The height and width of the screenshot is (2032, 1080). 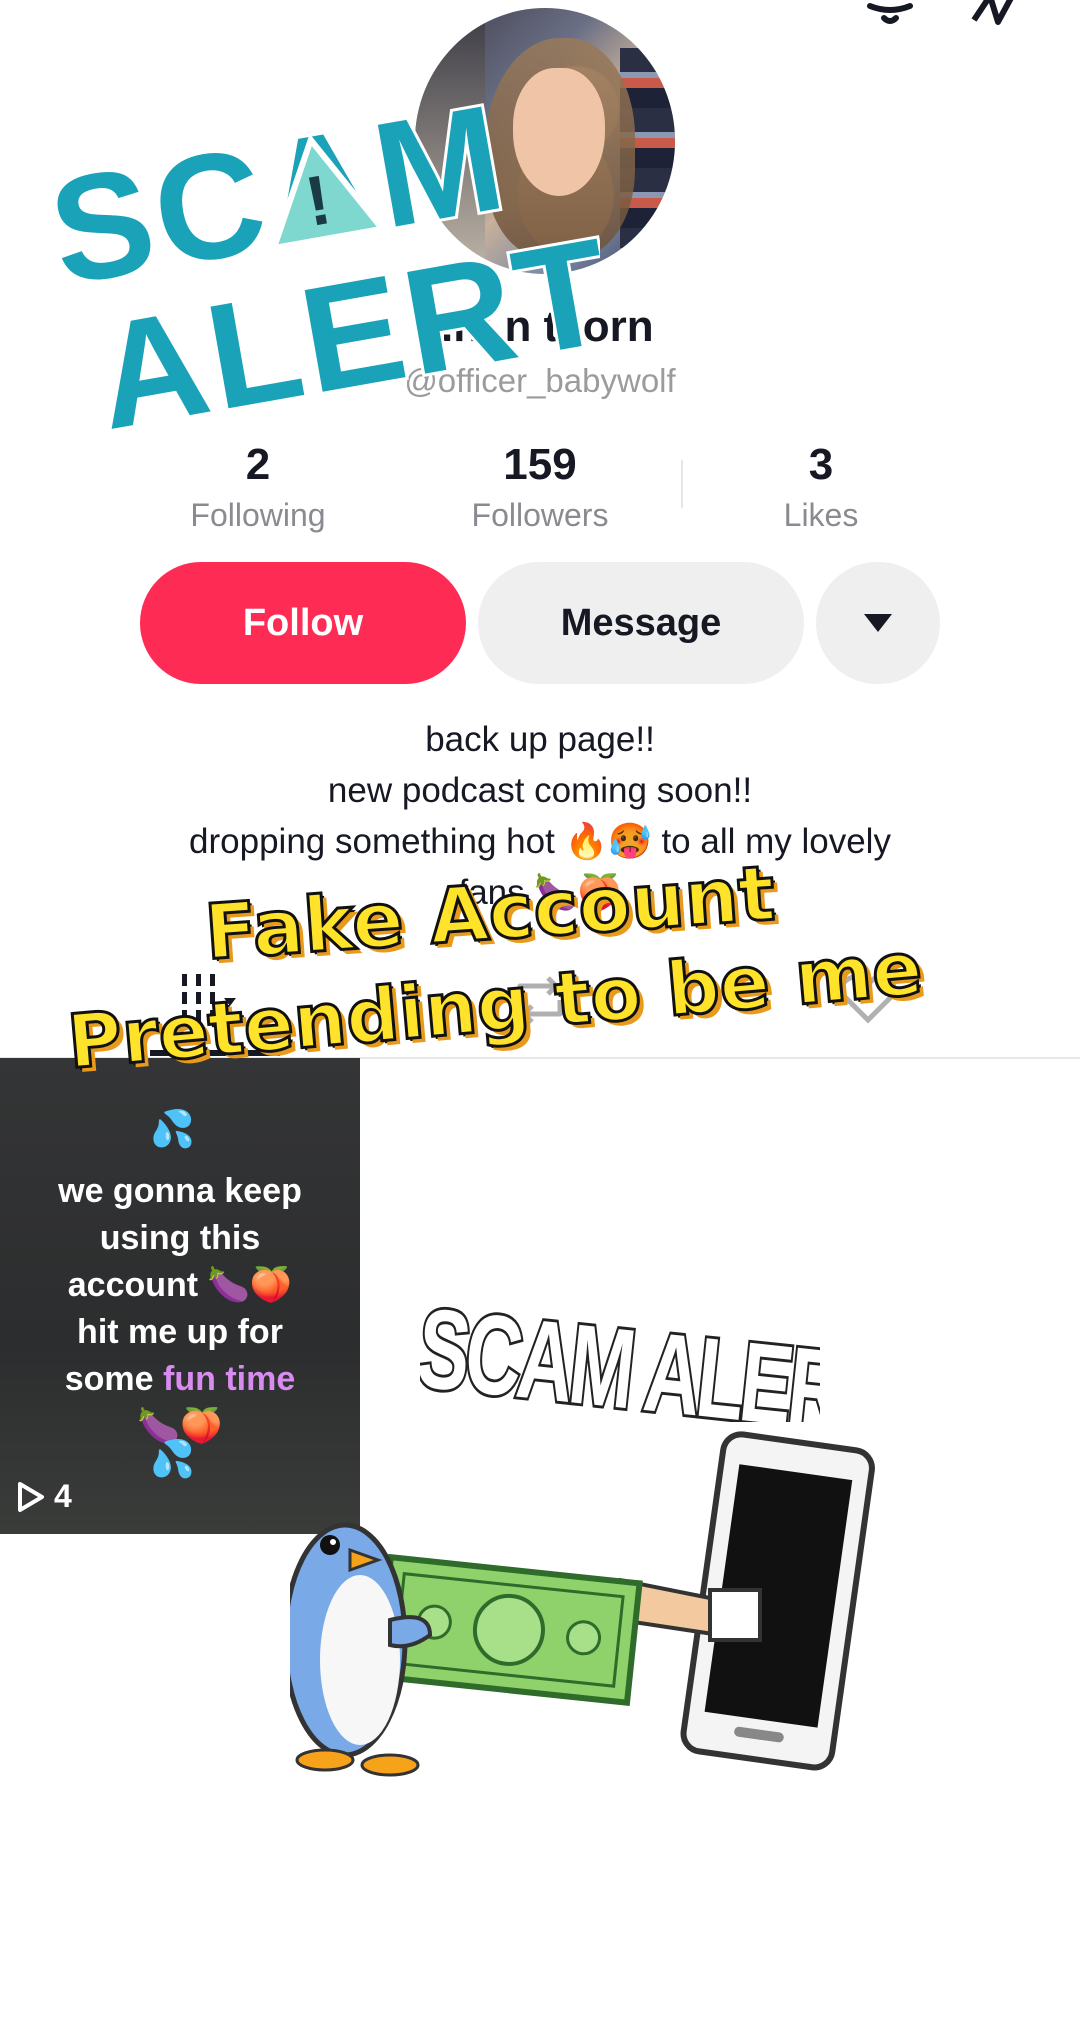 I want to click on play-icon, so click(x=31, y=1496).